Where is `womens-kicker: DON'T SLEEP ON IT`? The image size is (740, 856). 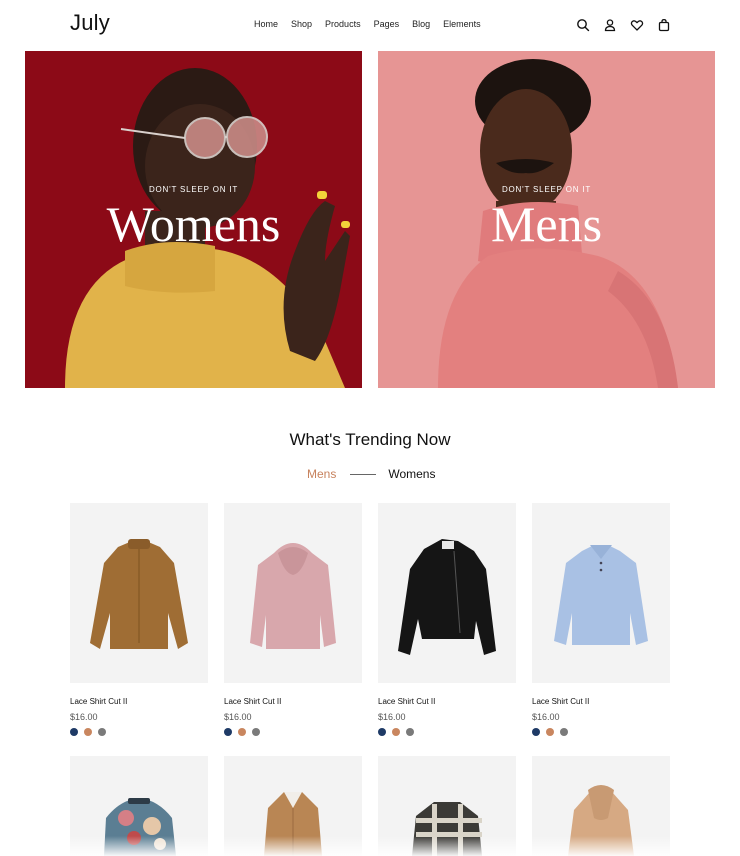
womens-kicker: DON'T SLEEP ON IT is located at coordinates (193, 189).